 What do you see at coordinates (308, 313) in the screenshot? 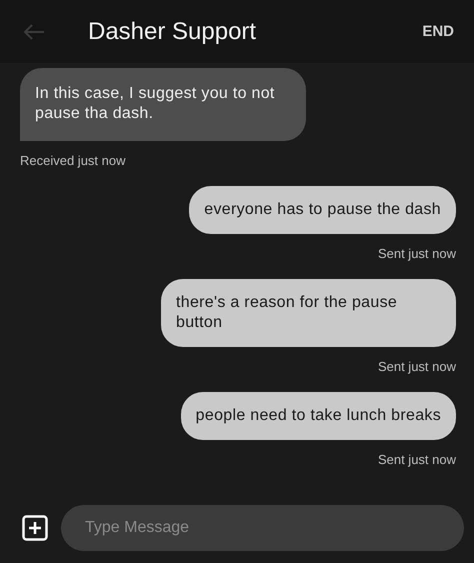
I see `sent-message: there's a reason for the pause button` at bounding box center [308, 313].